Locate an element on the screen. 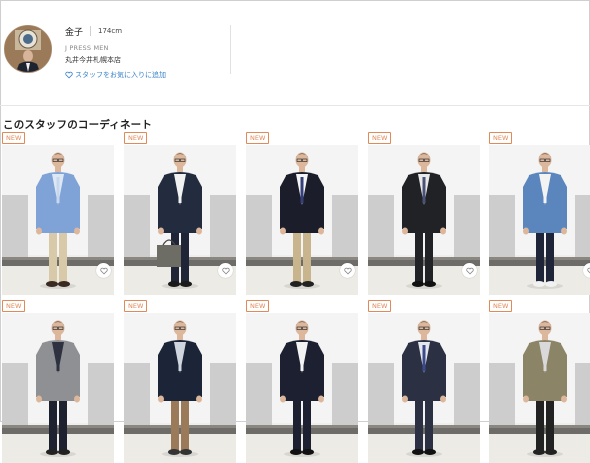  add-favorite-label: スタッフをお気に入りに追加 is located at coordinates (120, 75).